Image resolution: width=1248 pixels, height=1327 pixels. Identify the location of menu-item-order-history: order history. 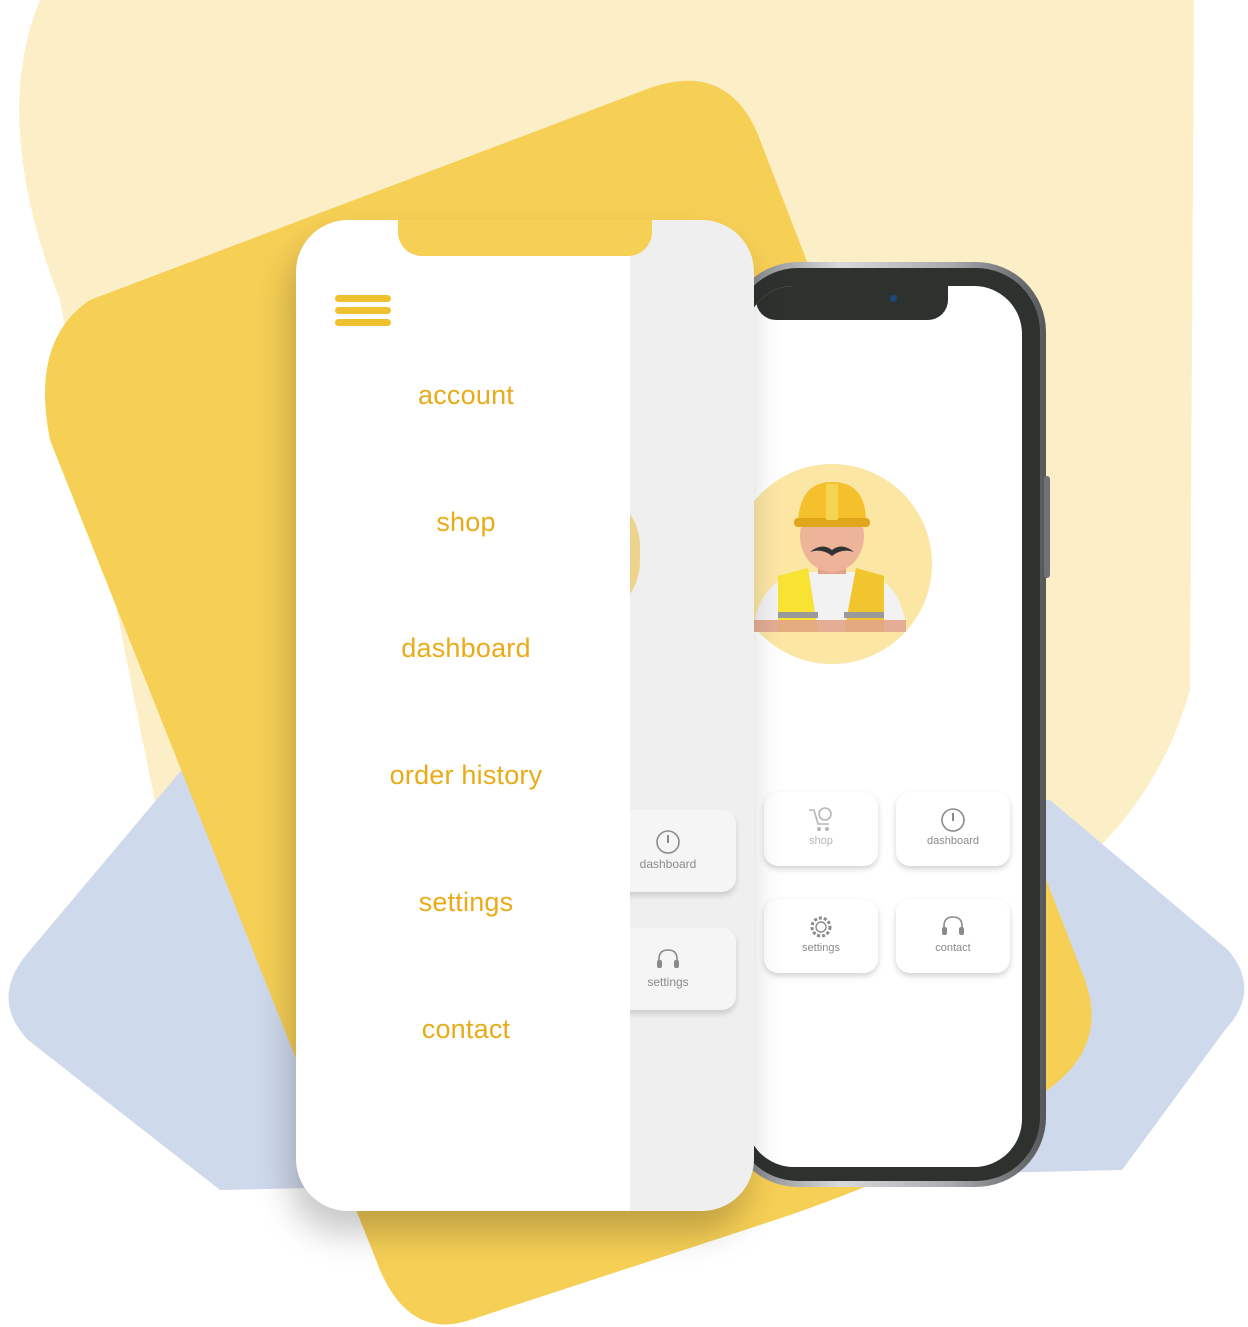
(466, 775).